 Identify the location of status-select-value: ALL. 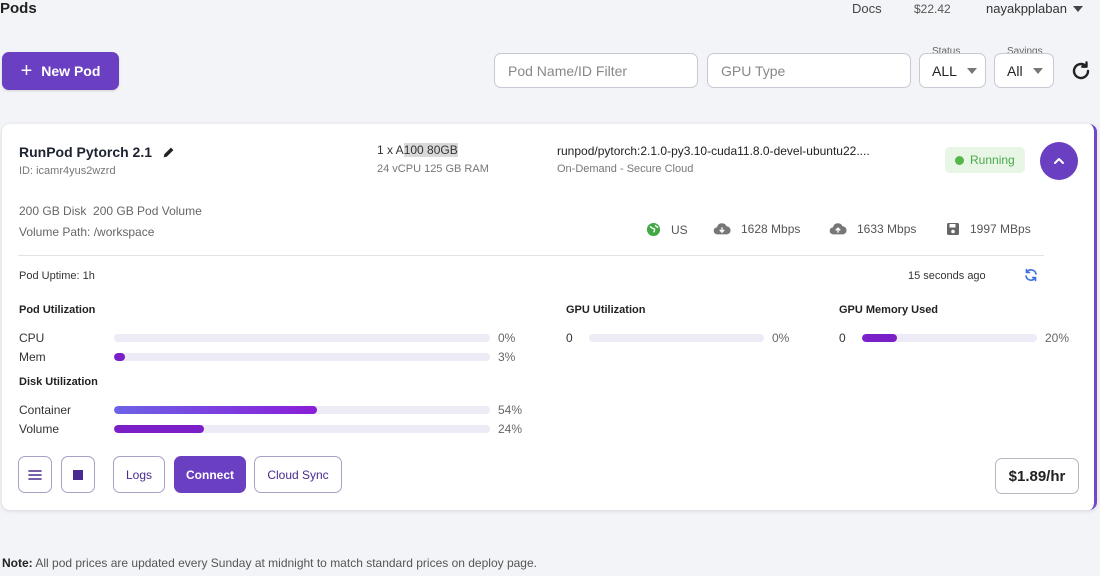
(944, 70).